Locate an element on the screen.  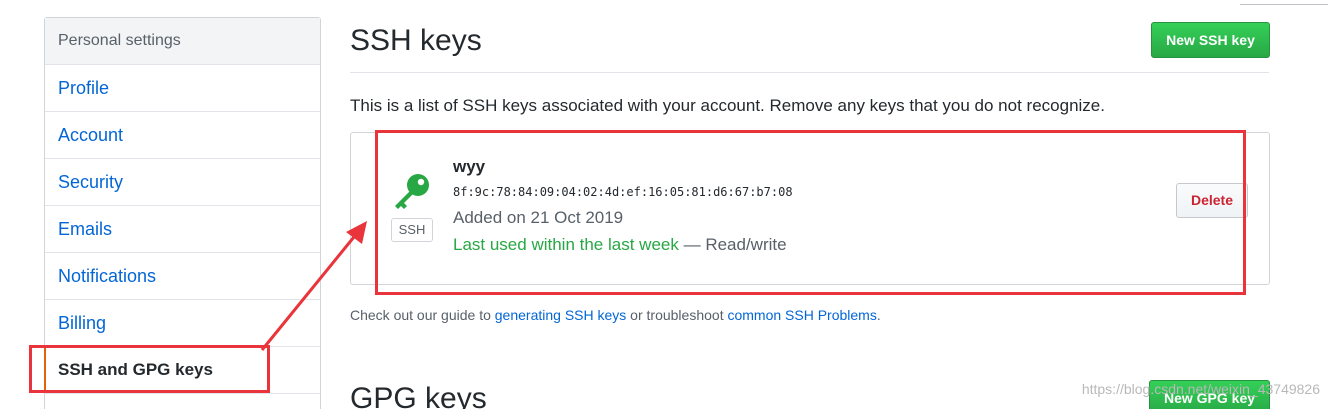
watermark: https://blog.csdn.net/weixin_43749826 is located at coordinates (1200, 389).